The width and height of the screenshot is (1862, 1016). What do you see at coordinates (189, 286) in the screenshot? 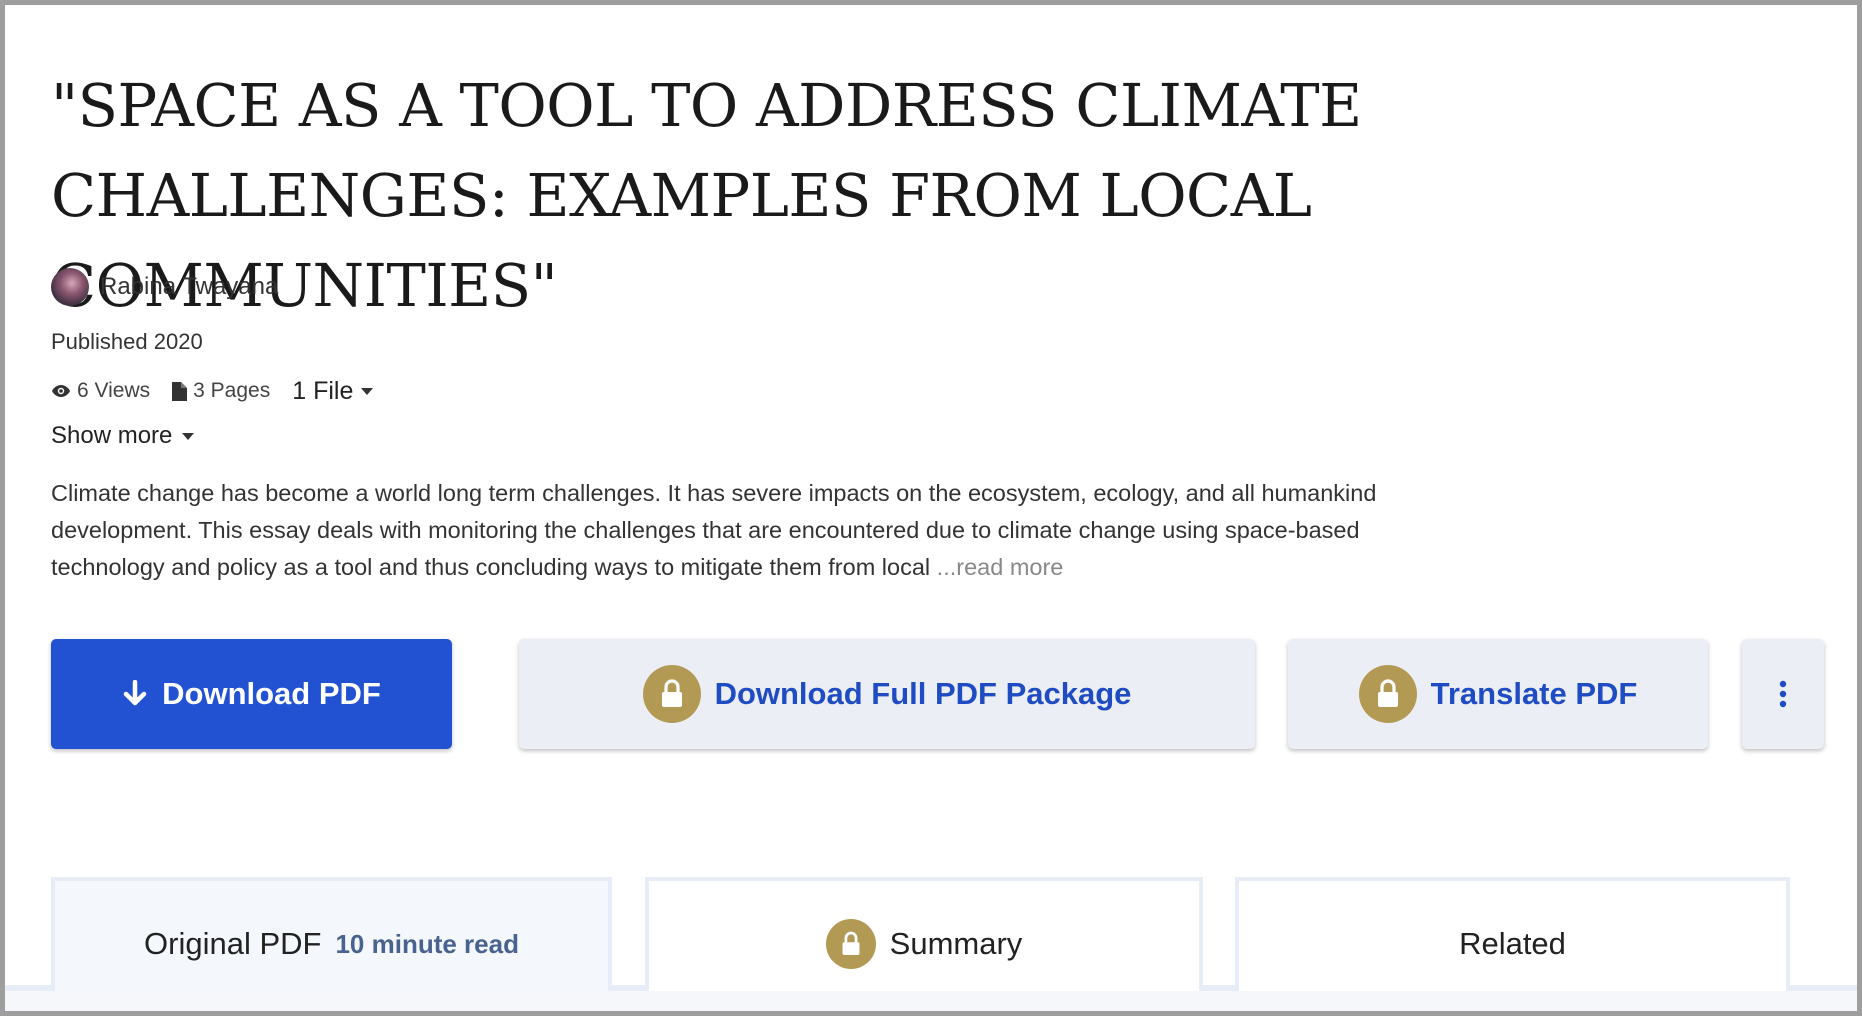
I see `author-name: Rabina Twayana` at bounding box center [189, 286].